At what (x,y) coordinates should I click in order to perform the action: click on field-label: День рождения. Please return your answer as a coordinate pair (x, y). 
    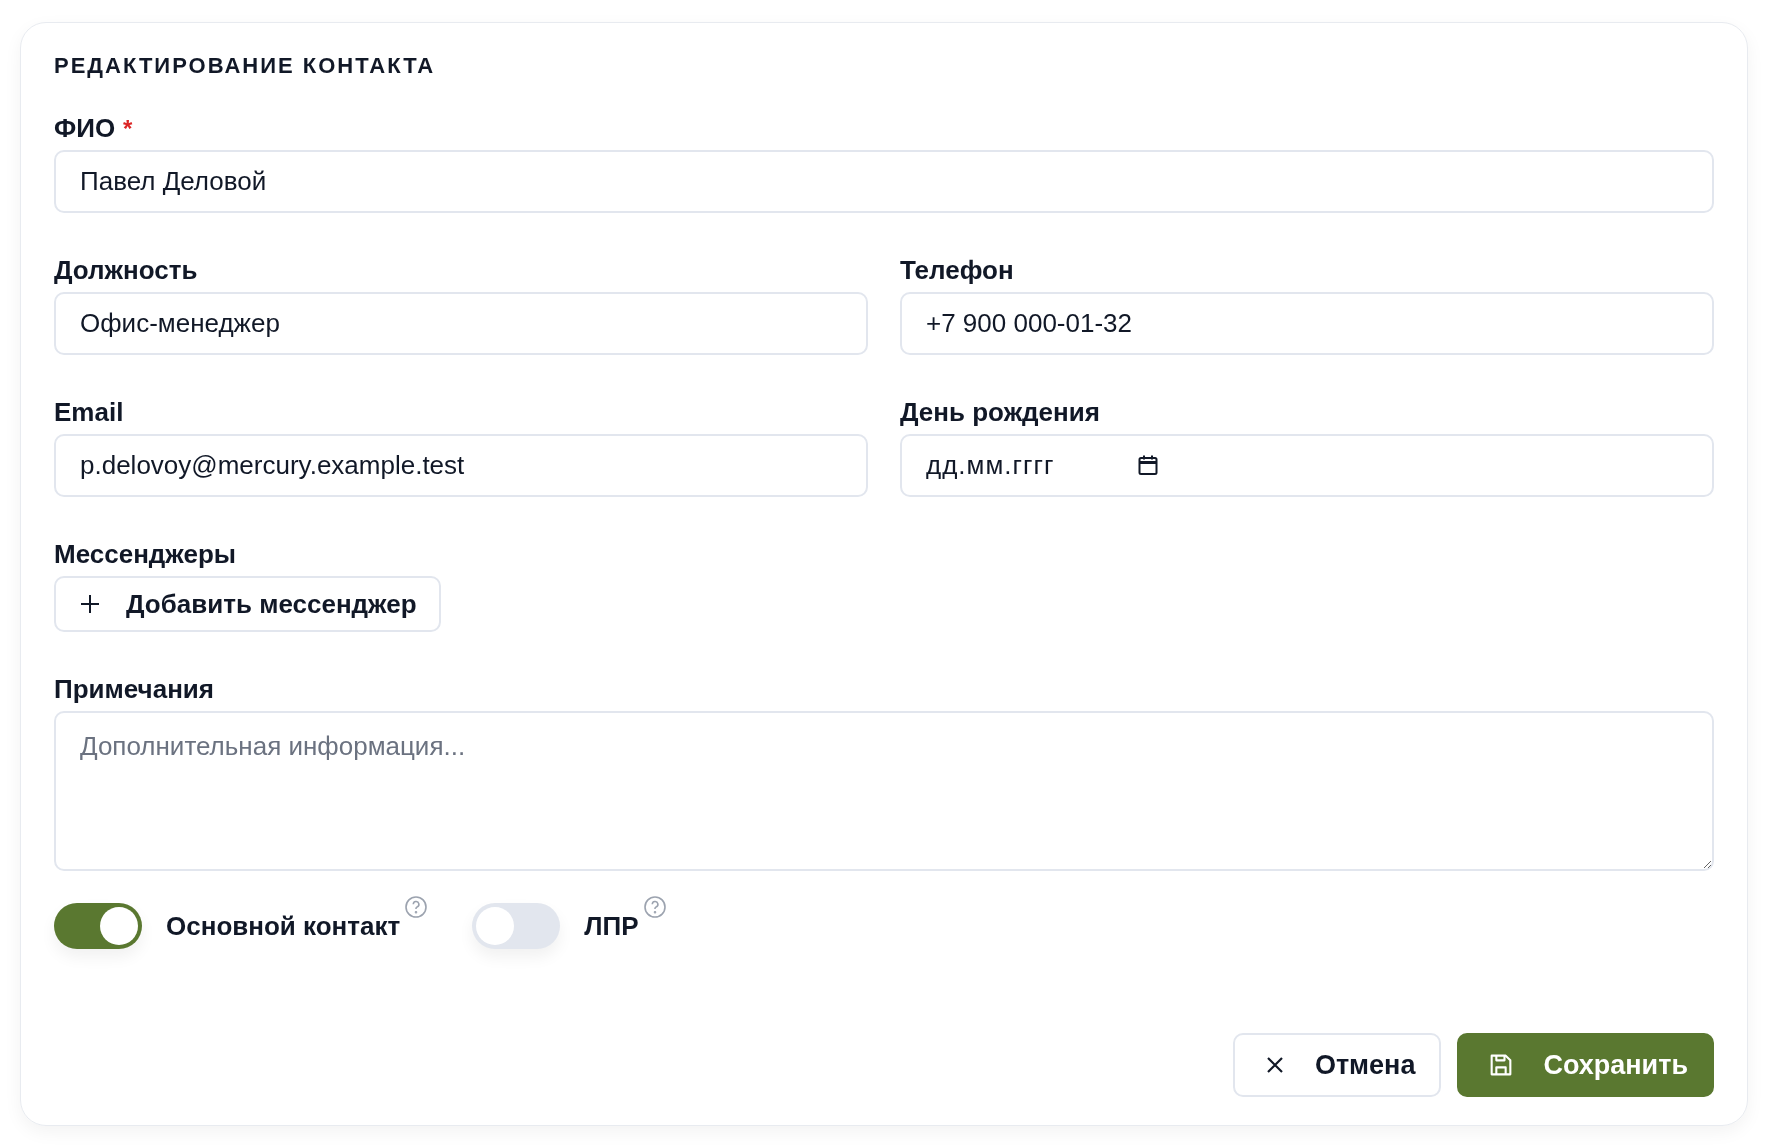
    Looking at the image, I should click on (1000, 412).